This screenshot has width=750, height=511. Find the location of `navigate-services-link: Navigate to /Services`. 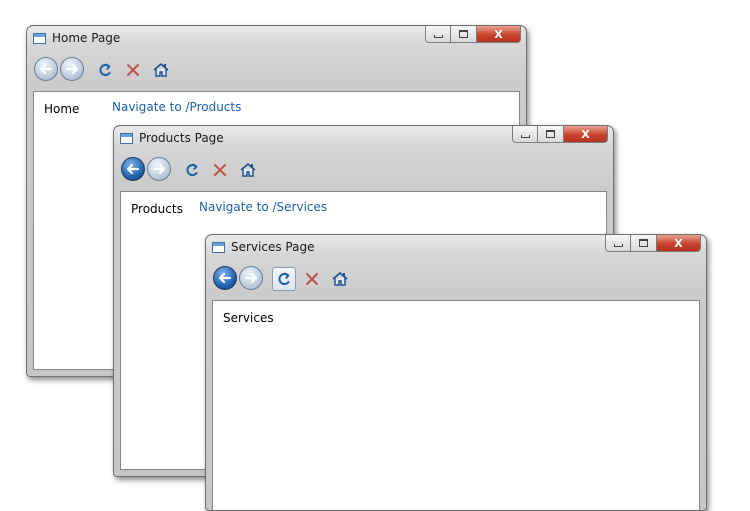

navigate-services-link: Navigate to /Services is located at coordinates (263, 207).